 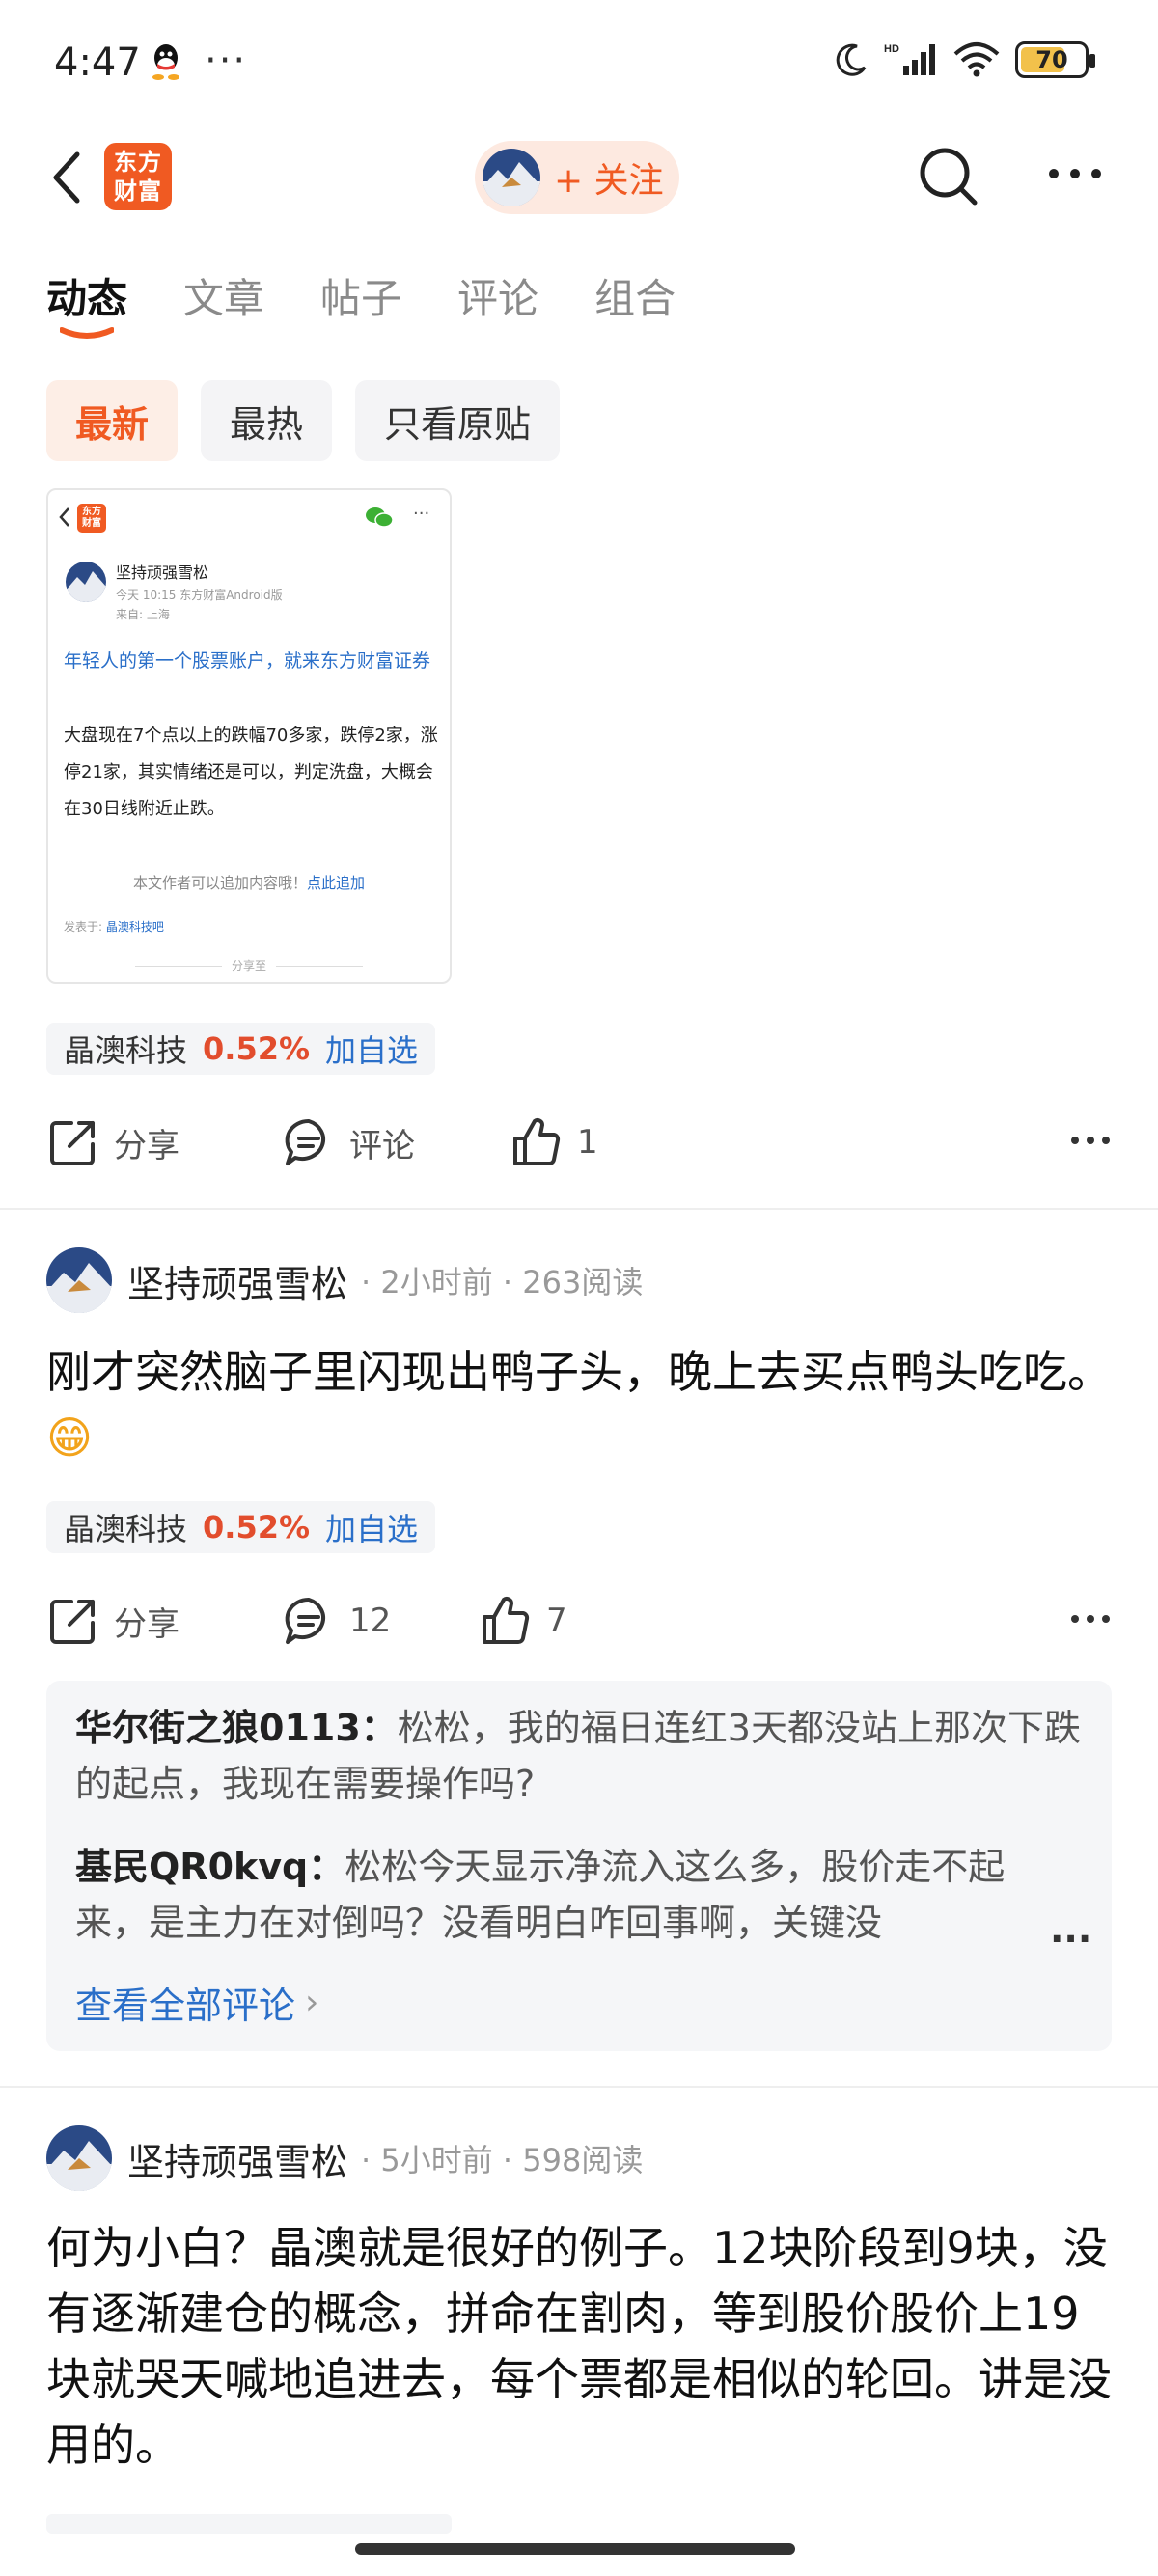 I want to click on tab-posts: 帖子, so click(x=360, y=295).